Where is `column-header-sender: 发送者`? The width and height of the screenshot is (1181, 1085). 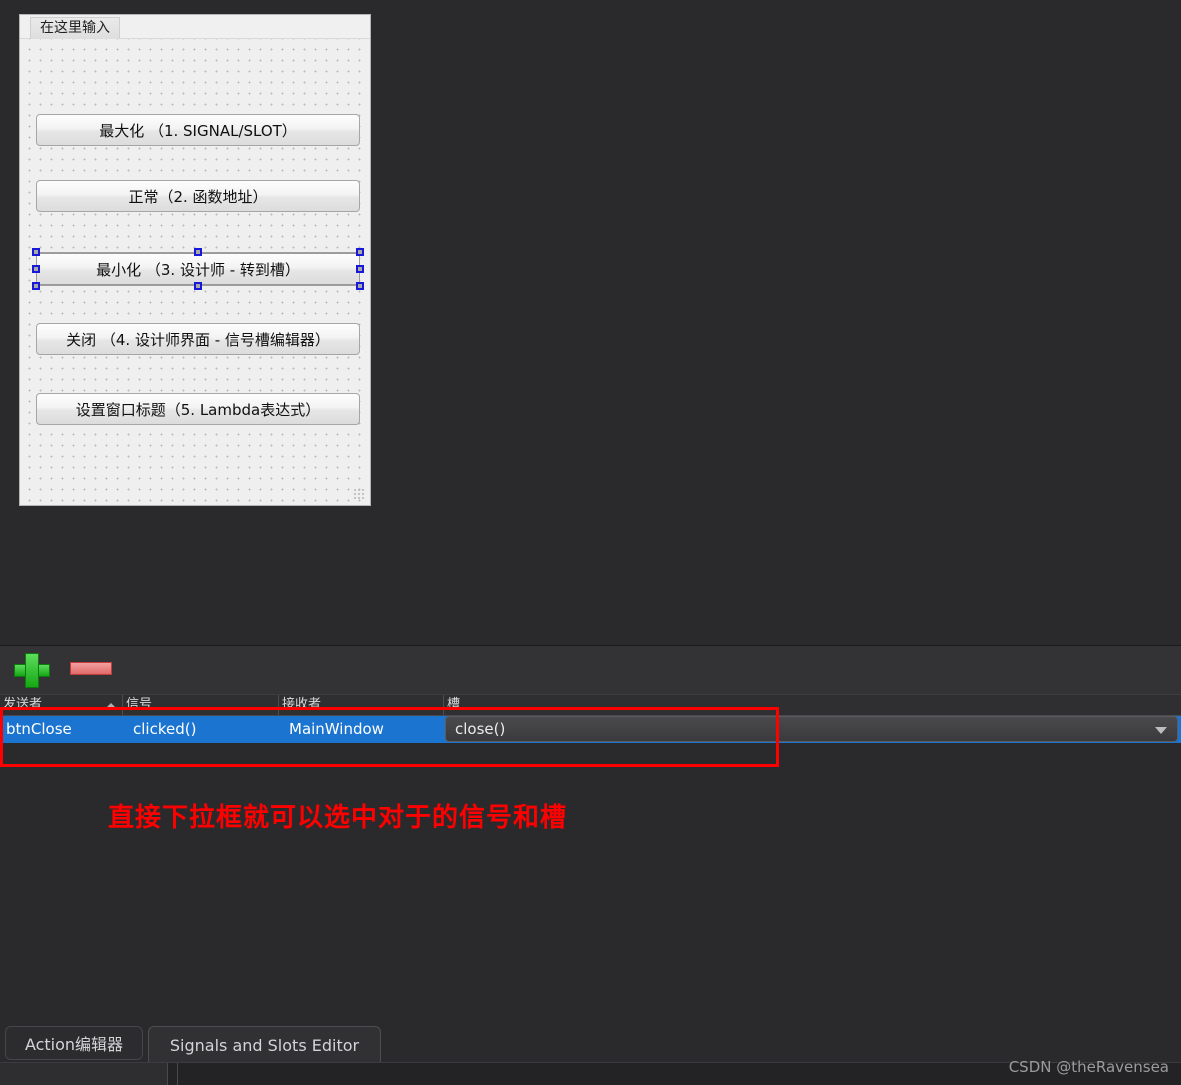 column-header-sender: 发送者 is located at coordinates (61, 705).